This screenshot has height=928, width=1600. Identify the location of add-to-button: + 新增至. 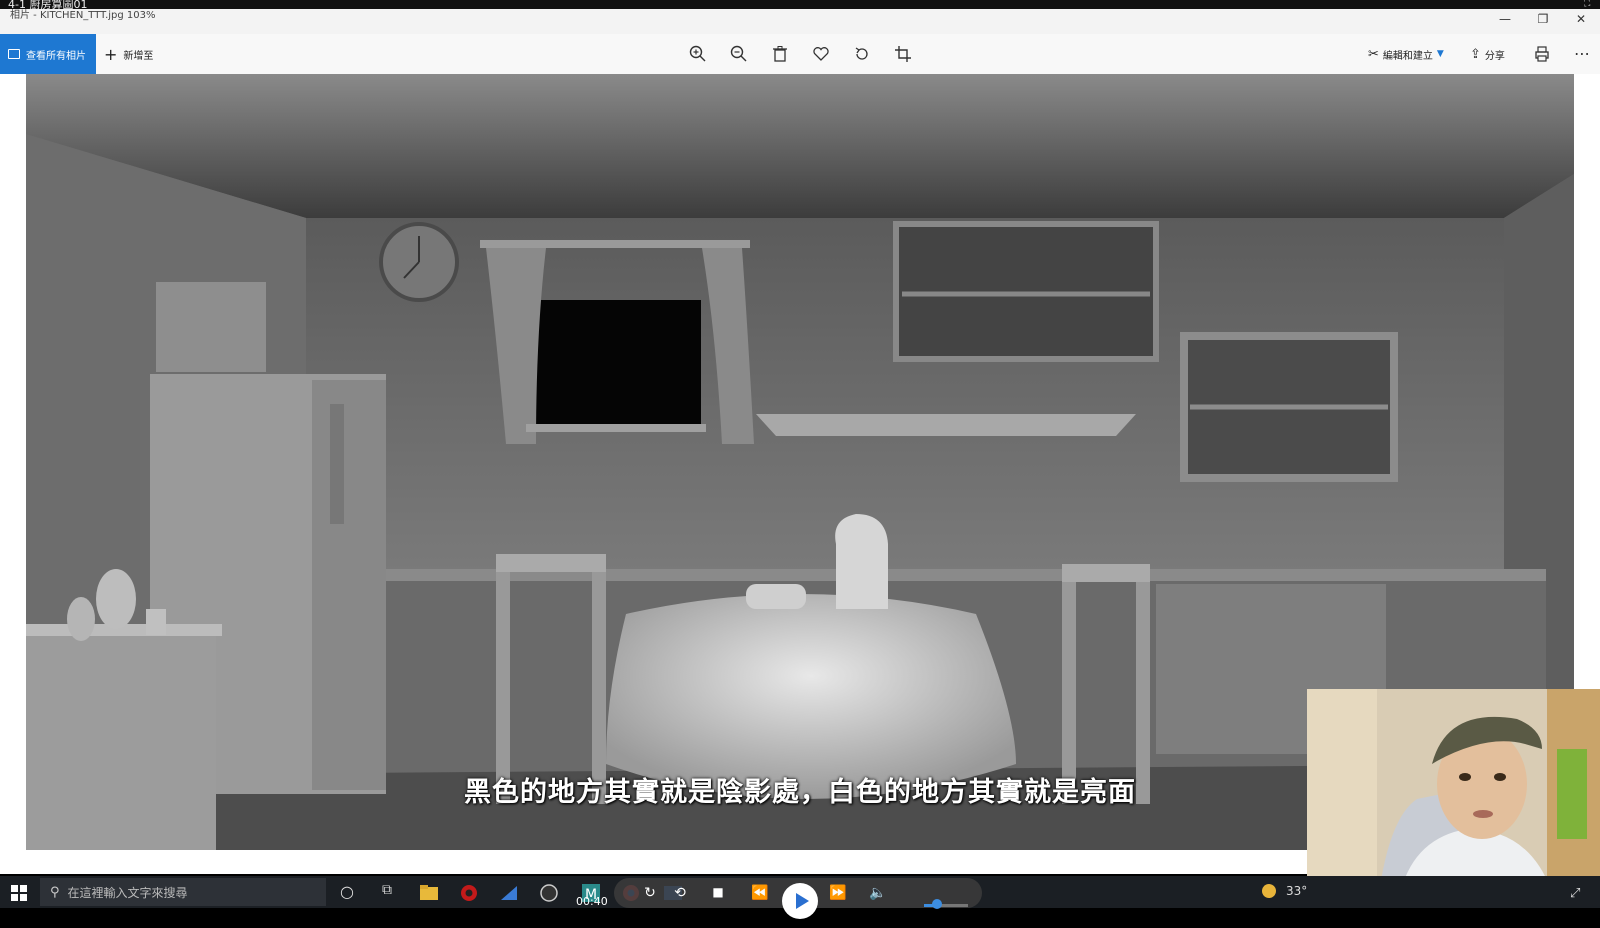
(128, 54).